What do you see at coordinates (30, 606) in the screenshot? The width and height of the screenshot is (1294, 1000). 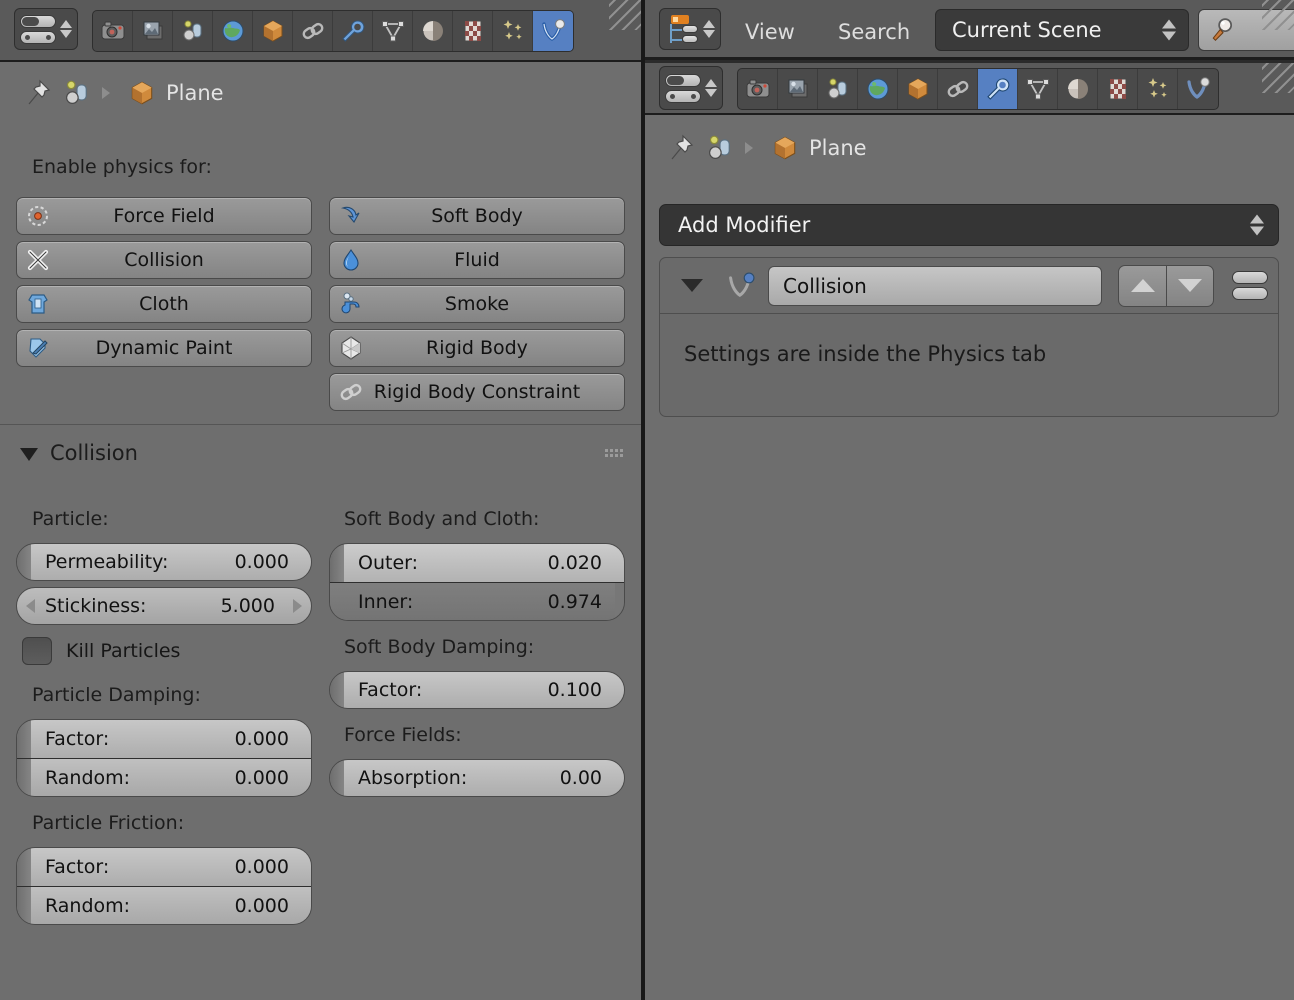 I see `decrement-arrow-icon` at bounding box center [30, 606].